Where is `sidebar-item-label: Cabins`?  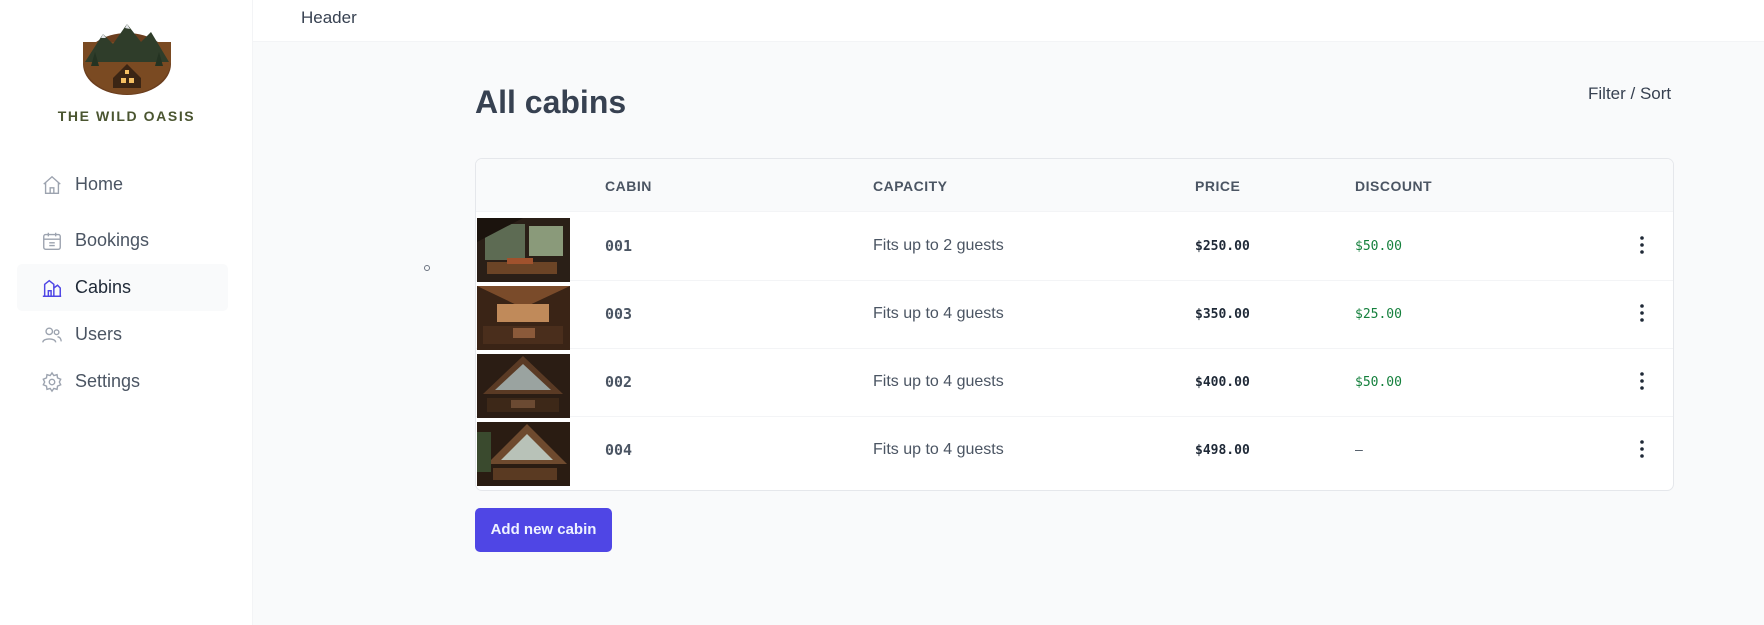 sidebar-item-label: Cabins is located at coordinates (103, 287).